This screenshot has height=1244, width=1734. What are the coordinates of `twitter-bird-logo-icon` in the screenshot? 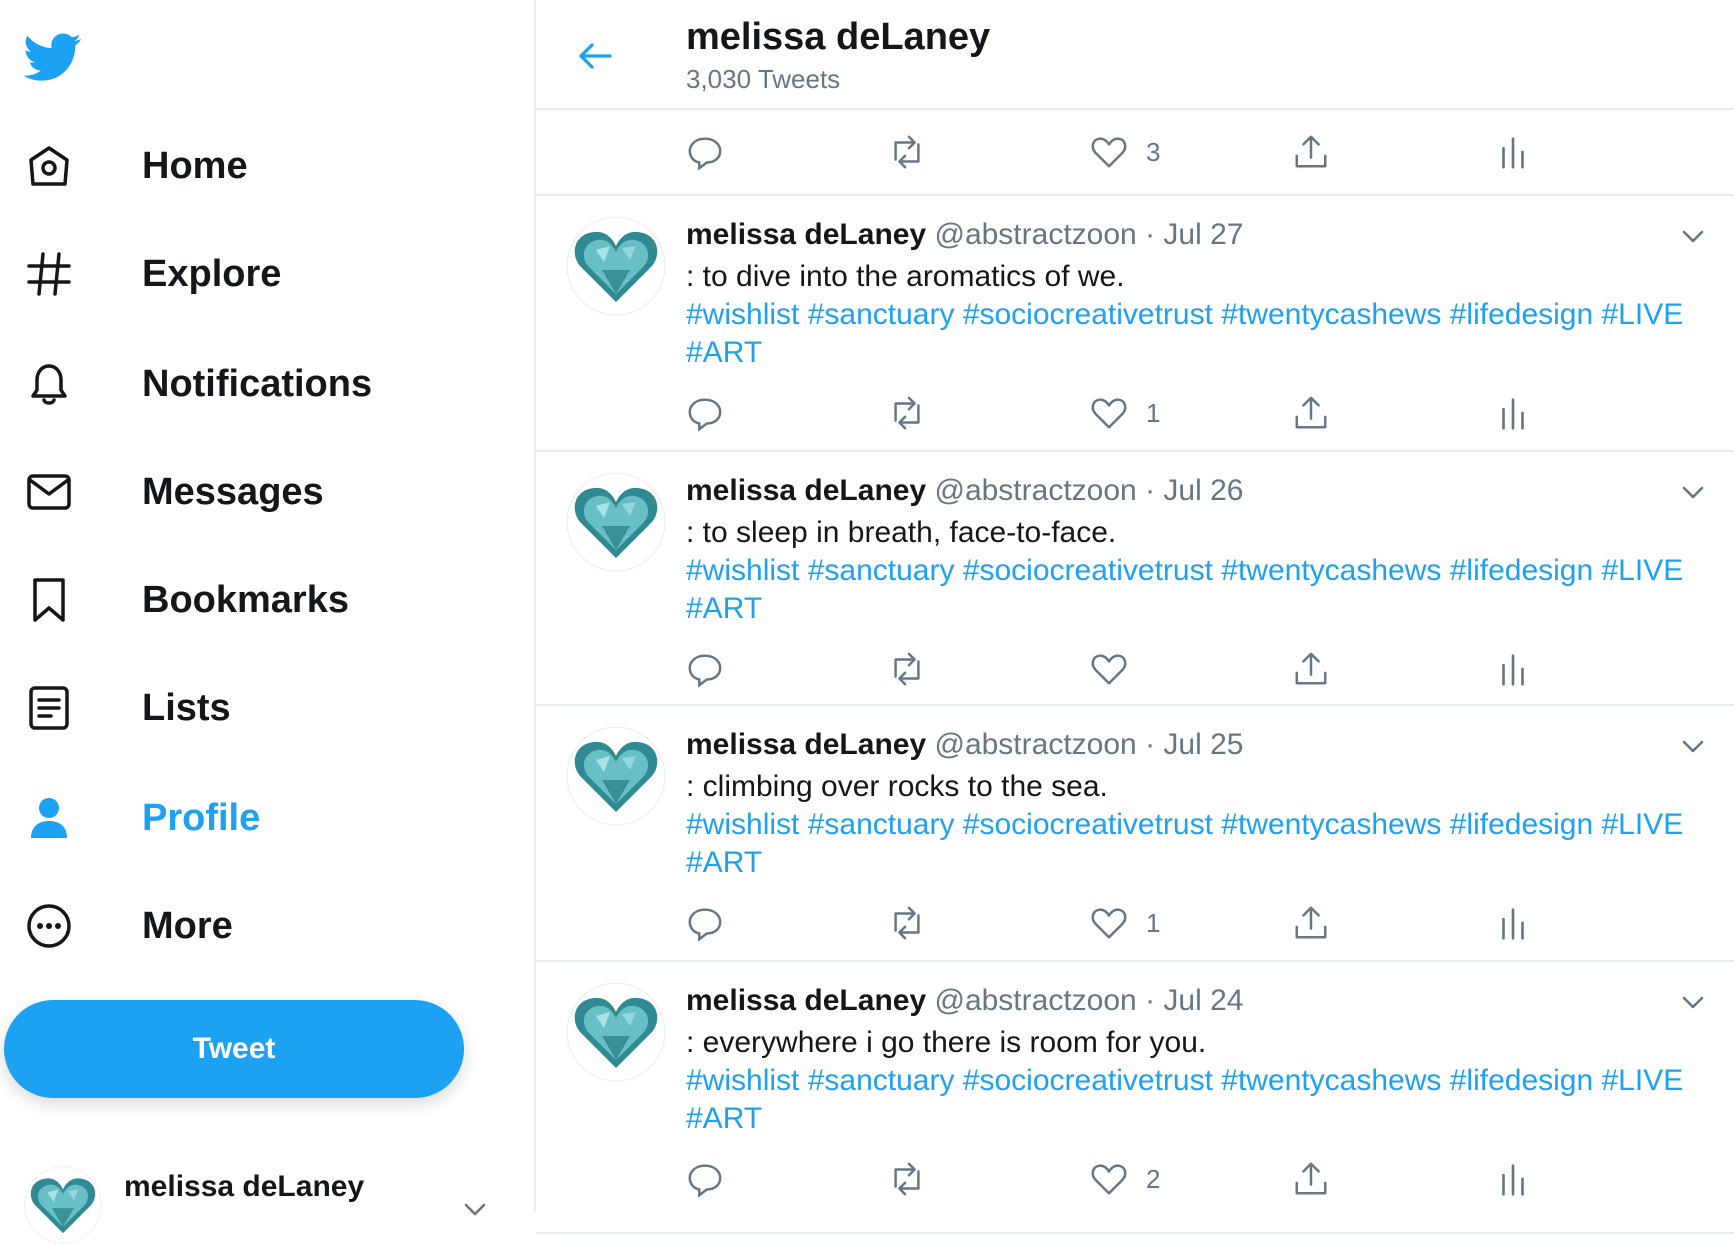 It's located at (53, 57).